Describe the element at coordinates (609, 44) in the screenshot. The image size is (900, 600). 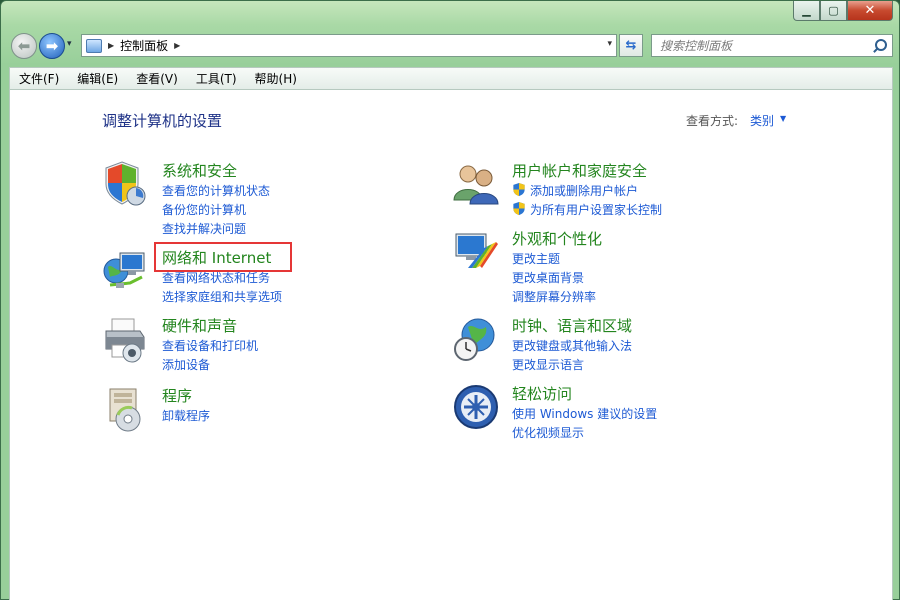
I see `address-dropdown-icon: ▾` at that location.